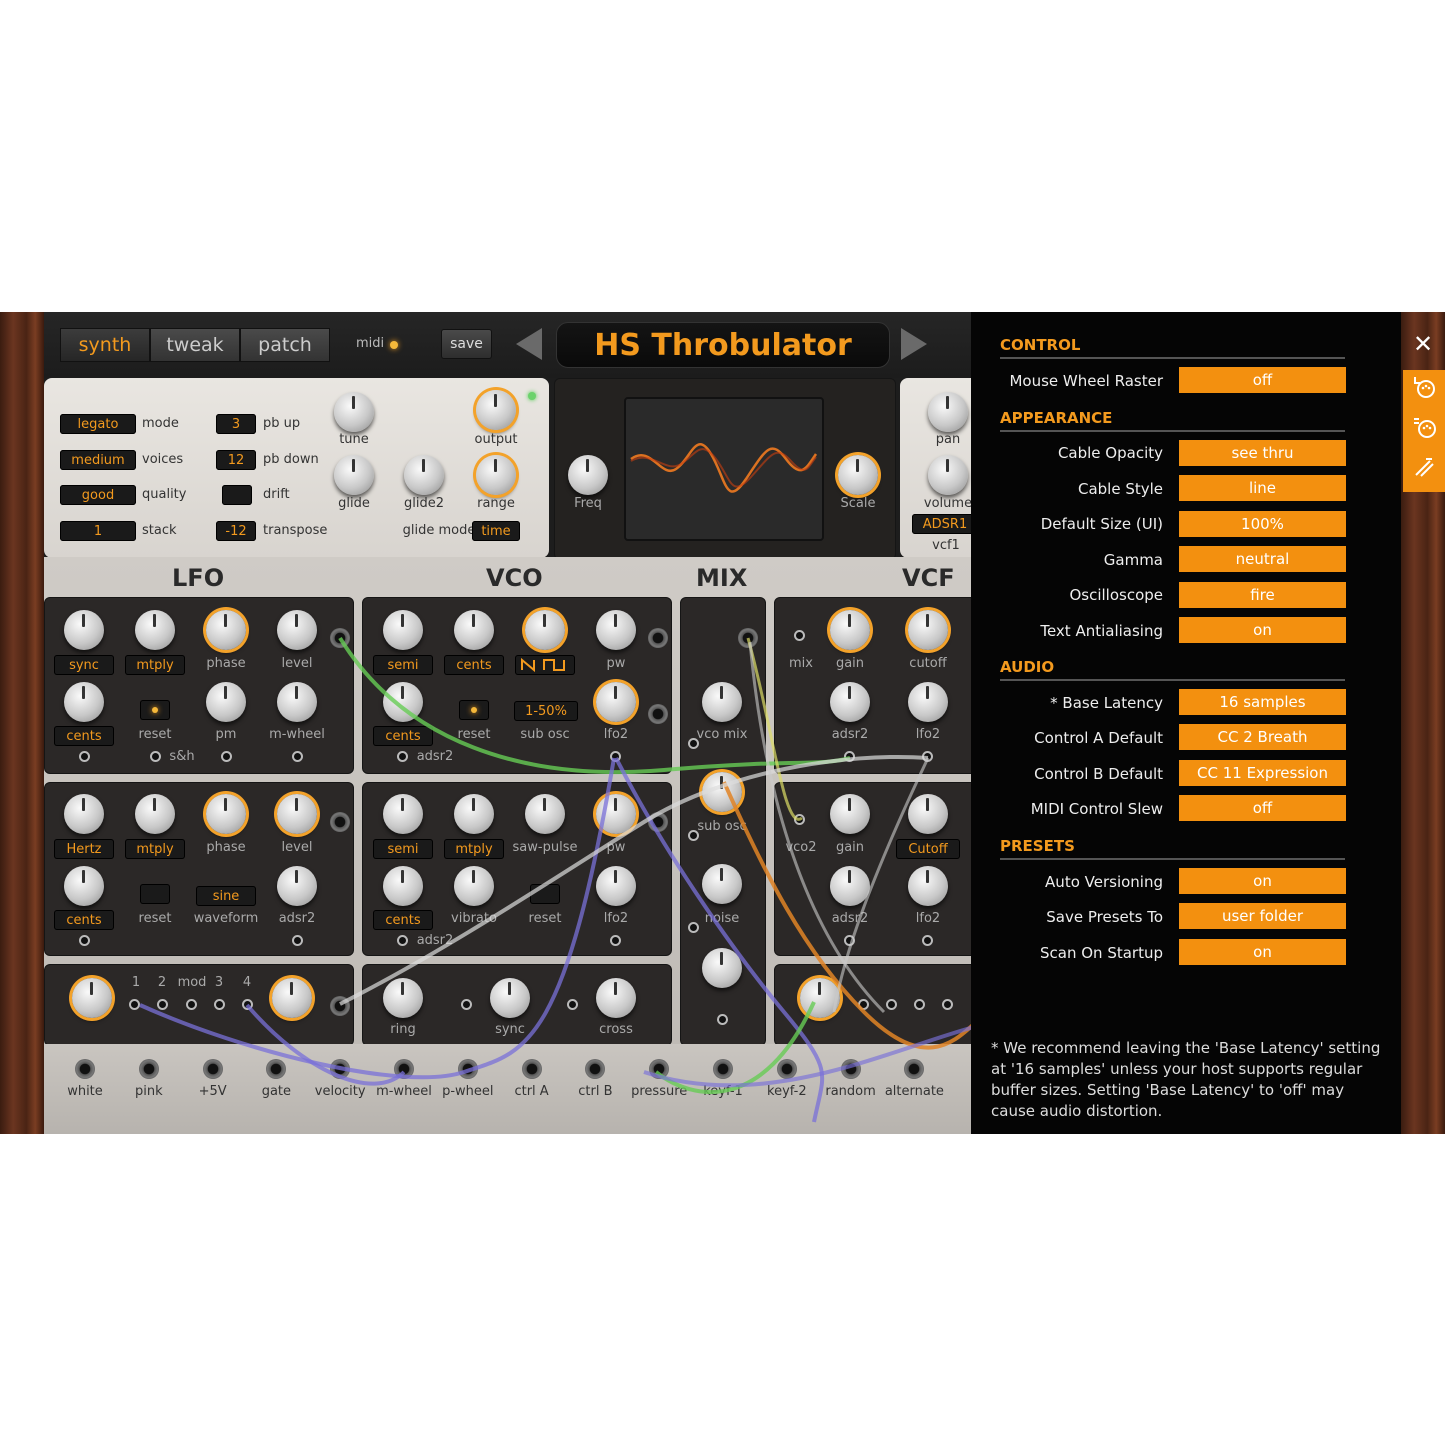  Describe the element at coordinates (98, 460) in the screenshot. I see `voices-value: medium` at that location.